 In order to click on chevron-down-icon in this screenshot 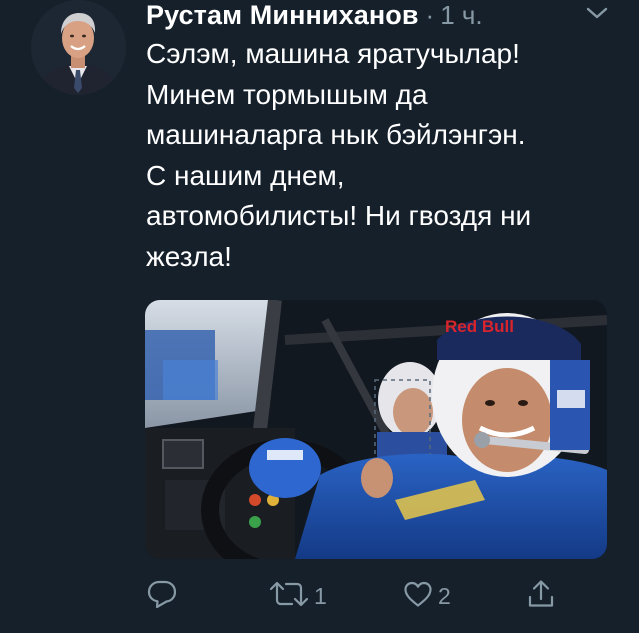, I will do `click(597, 13)`.